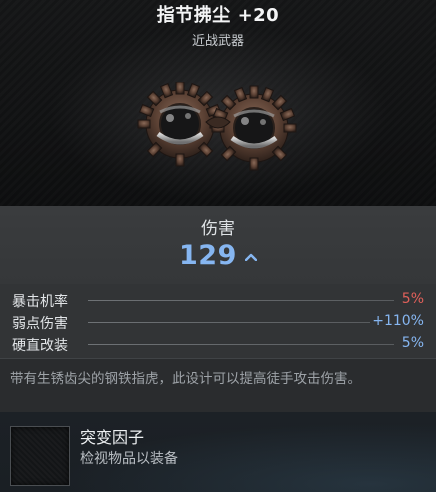 The width and height of the screenshot is (436, 492). I want to click on item-type: 近战武器, so click(217, 41).